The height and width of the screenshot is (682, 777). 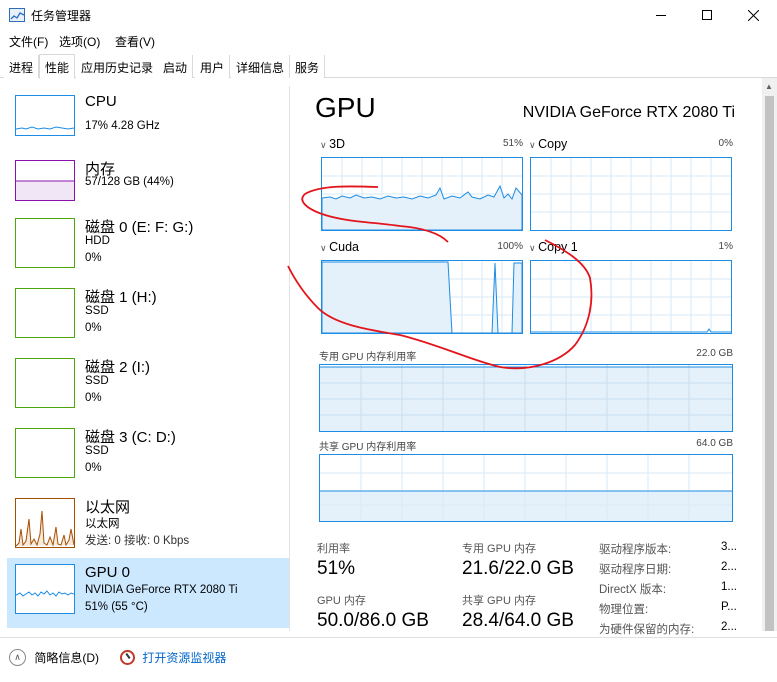 I want to click on minimize-icon, so click(x=661, y=15).